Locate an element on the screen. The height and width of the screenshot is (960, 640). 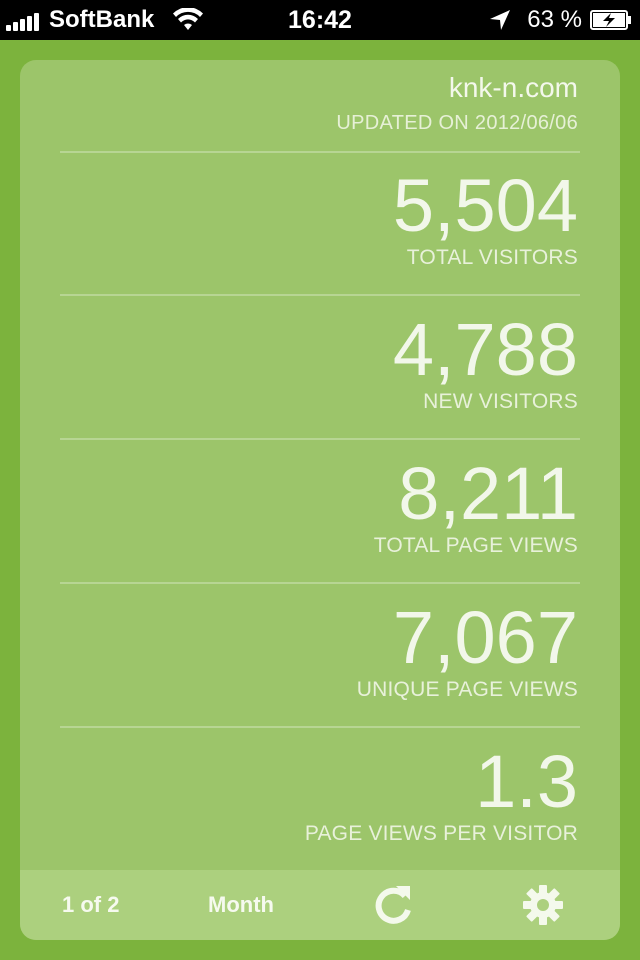
battery-charging-icon is located at coordinates (610, 20).